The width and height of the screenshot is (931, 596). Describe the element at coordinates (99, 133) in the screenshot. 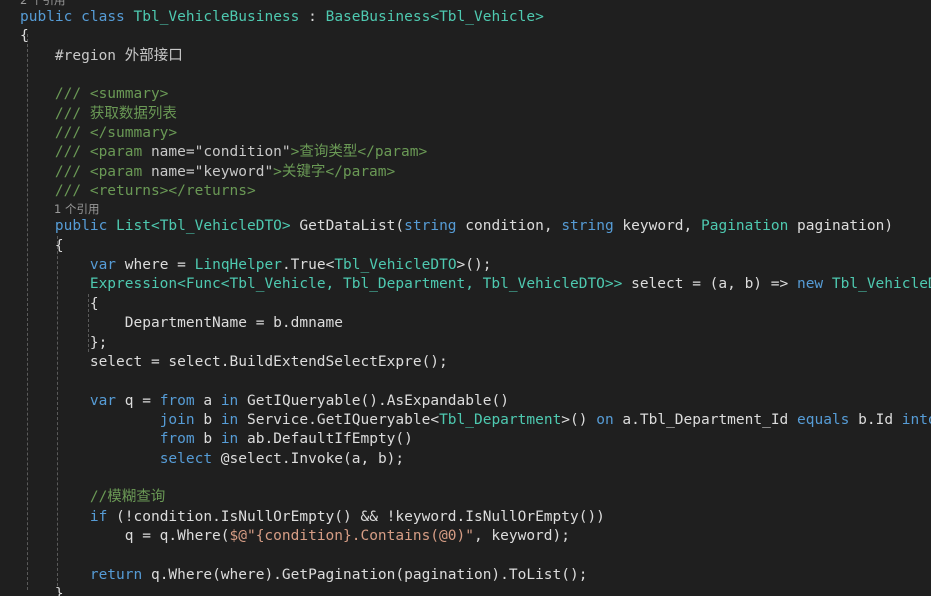

I see `doc-comment: /// </summary>` at that location.